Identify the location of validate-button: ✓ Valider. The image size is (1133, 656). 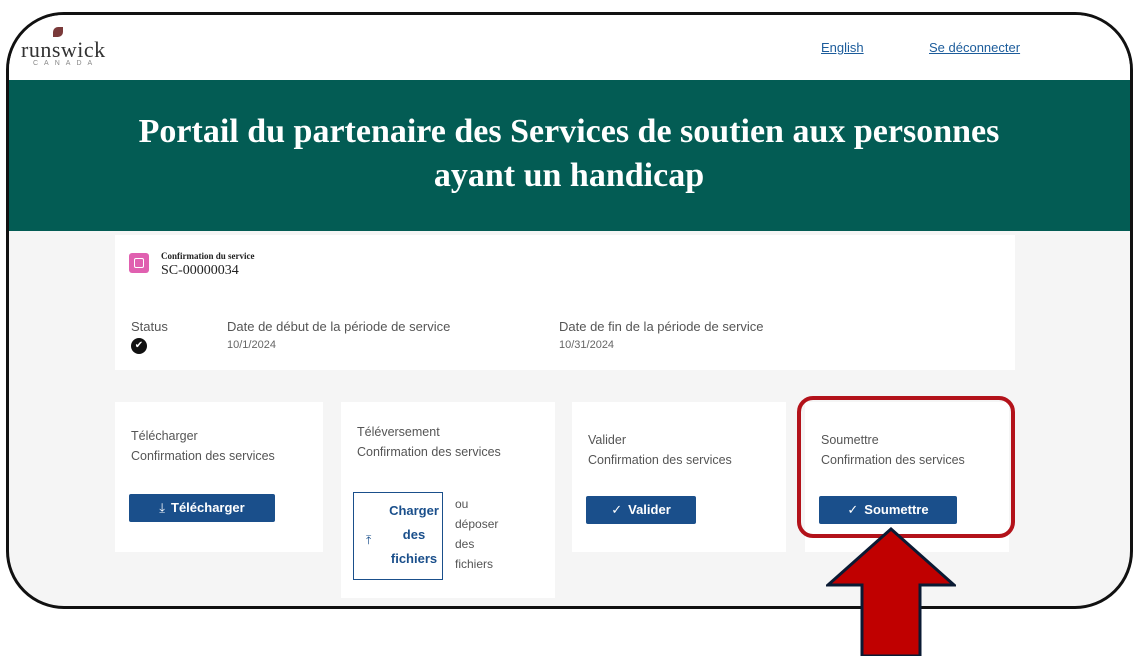
(641, 510).